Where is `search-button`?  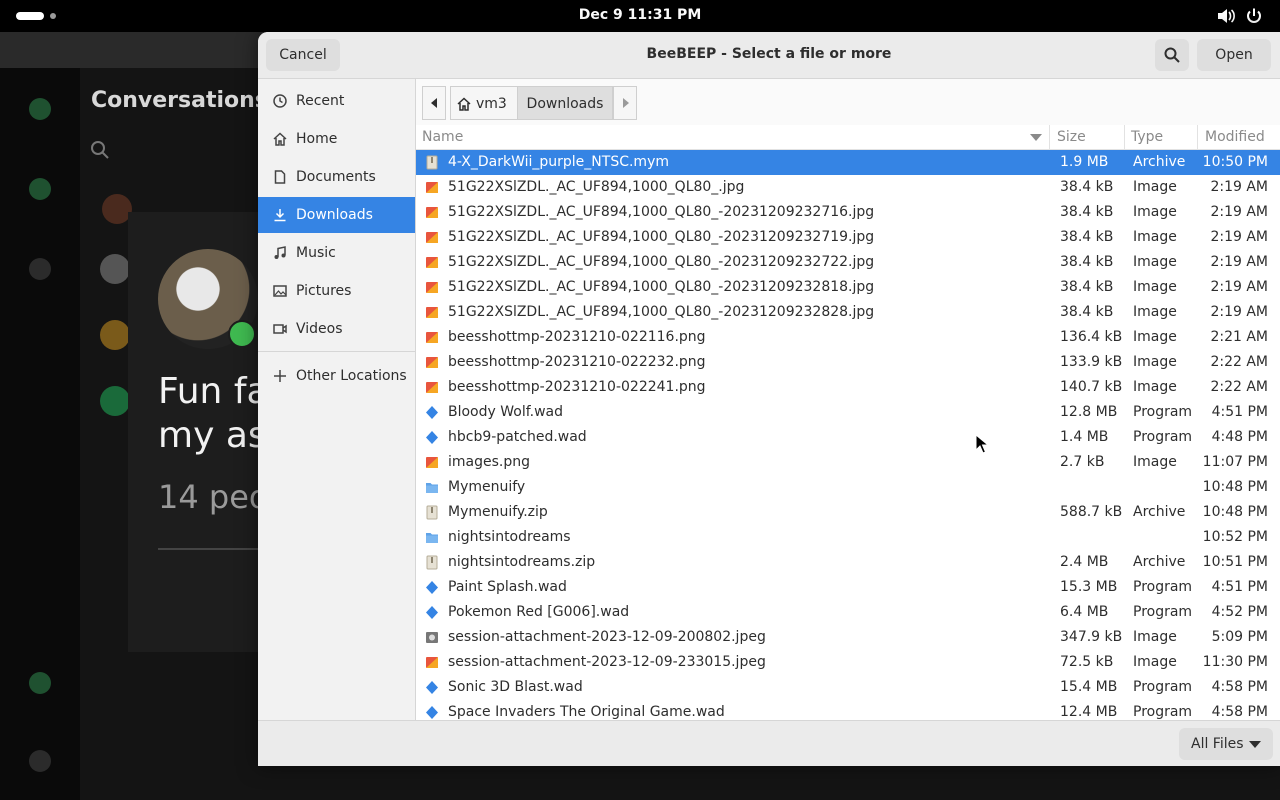 search-button is located at coordinates (1172, 55).